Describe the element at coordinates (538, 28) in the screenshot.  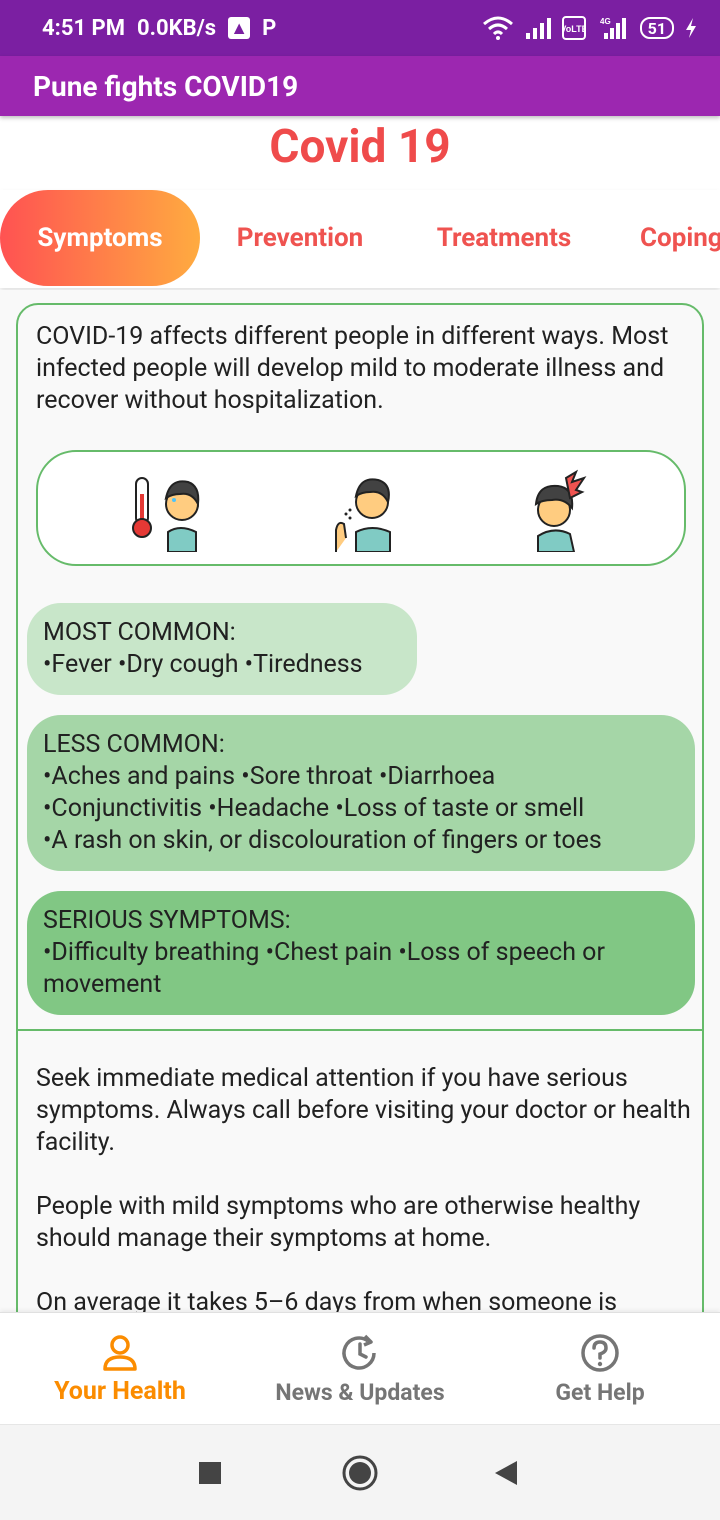
I see `signal-icon` at that location.